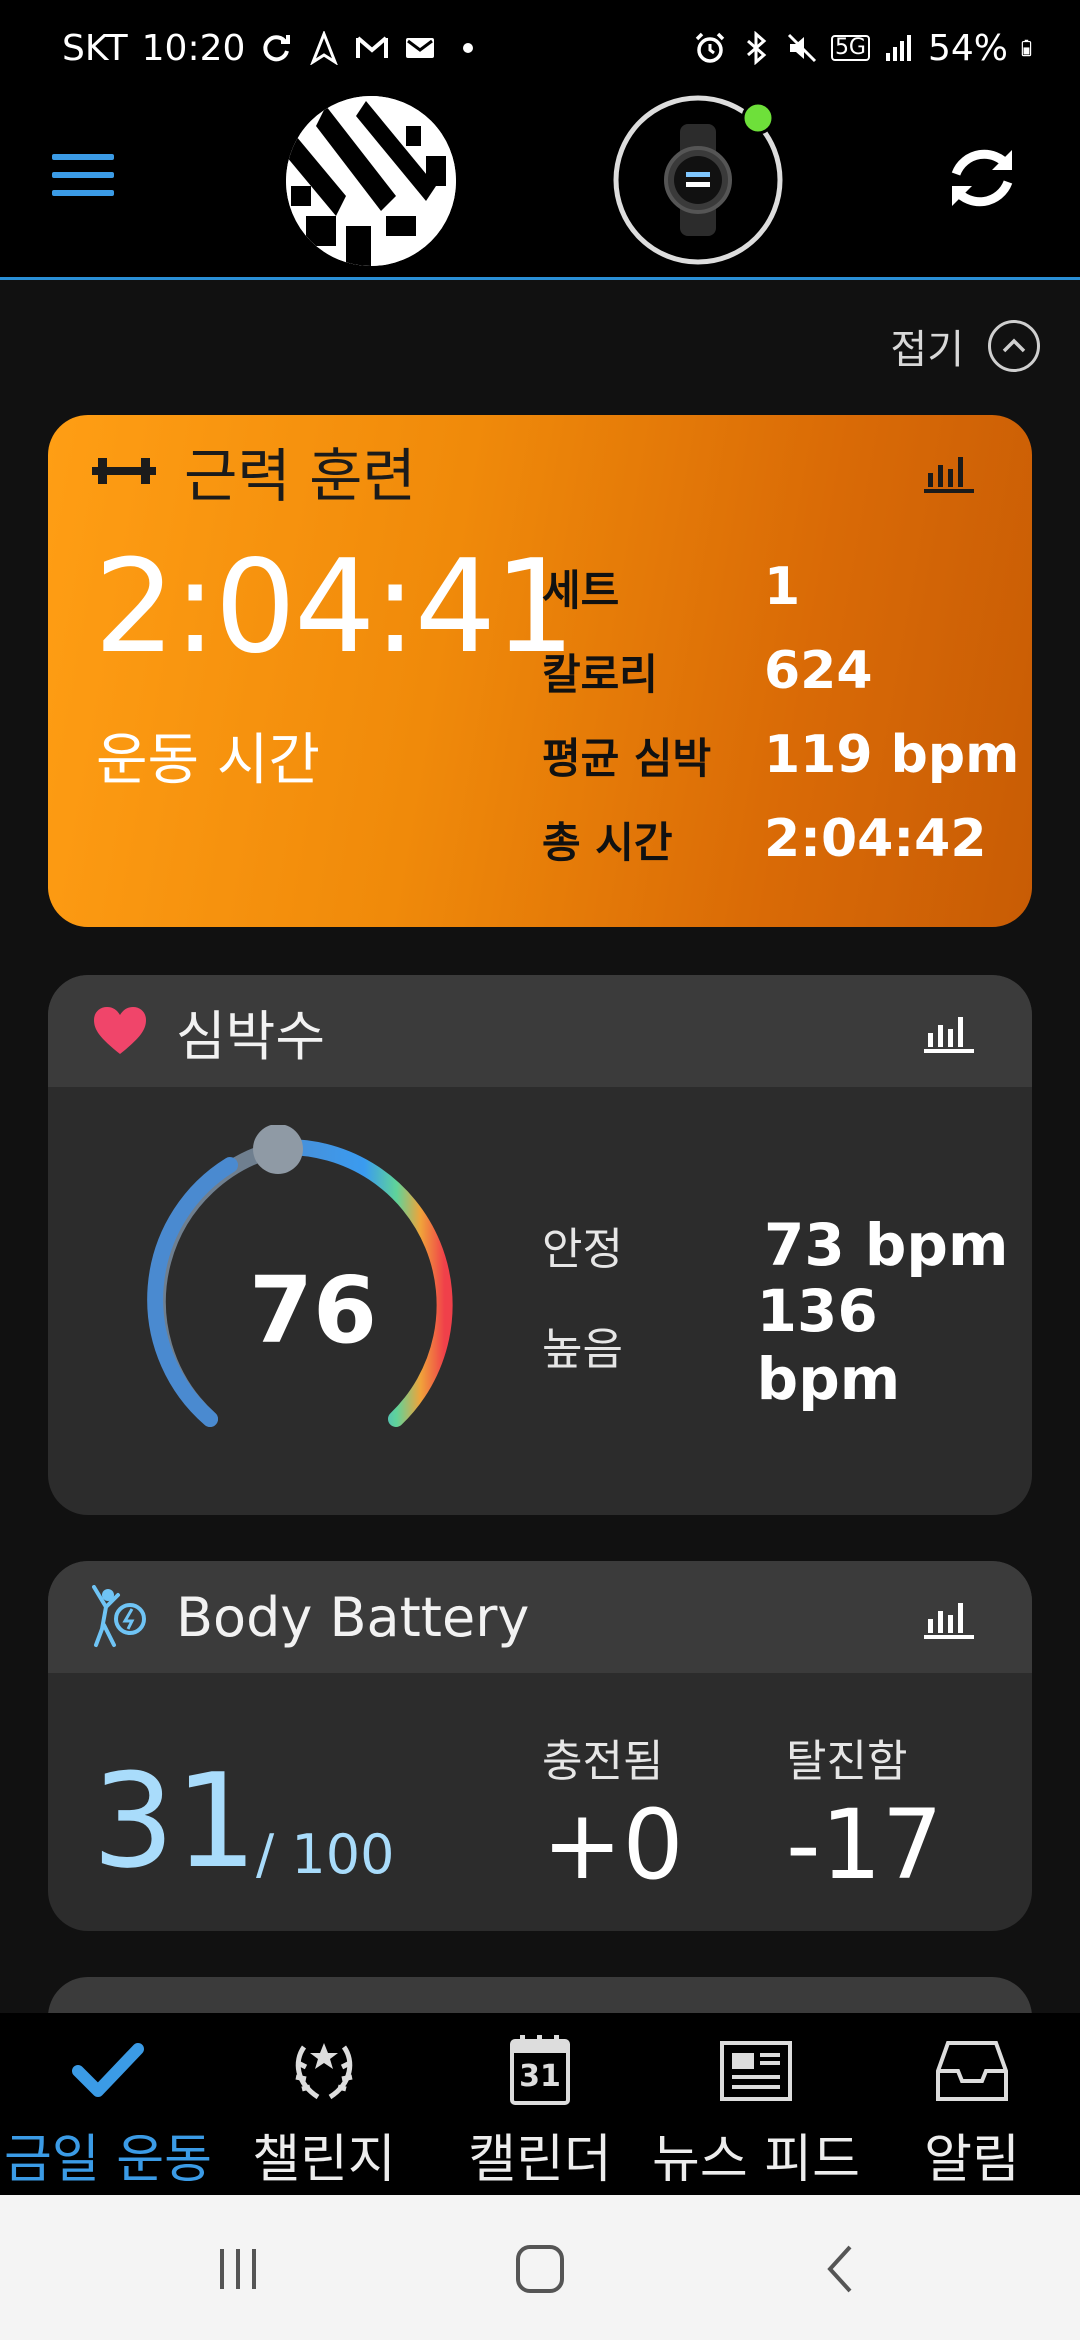 The image size is (1080, 2340). What do you see at coordinates (324, 2104) in the screenshot?
I see `nav-challenges: 챌린지` at bounding box center [324, 2104].